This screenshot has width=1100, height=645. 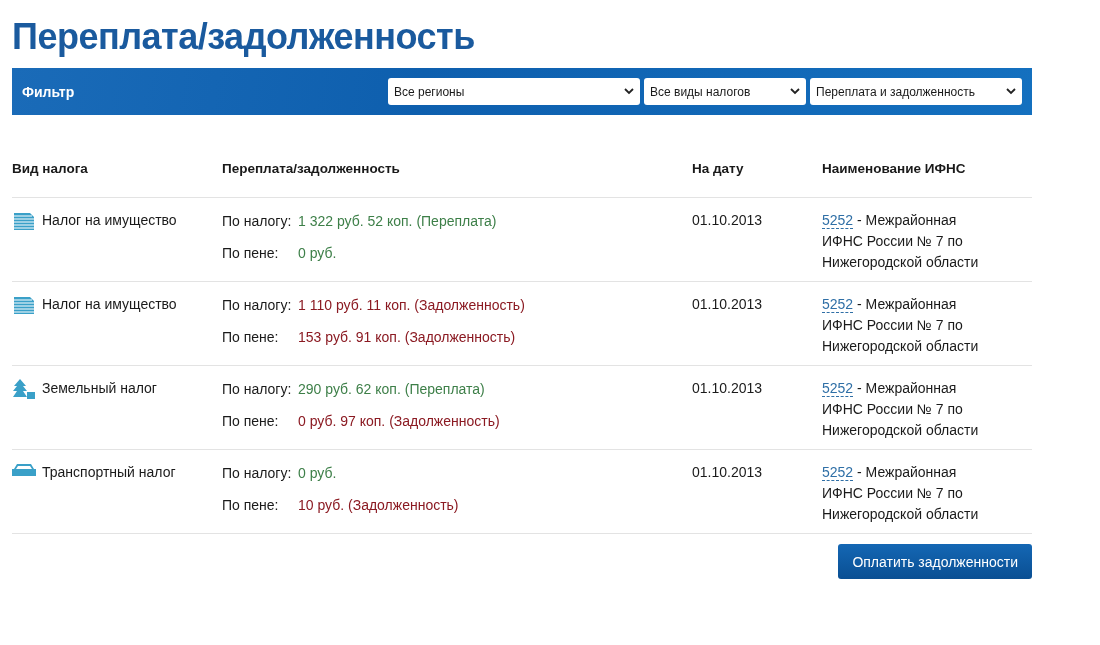 What do you see at coordinates (399, 421) in the screenshot?
I see `amount-value: 0 руб. 97 коп. (Задолженность)` at bounding box center [399, 421].